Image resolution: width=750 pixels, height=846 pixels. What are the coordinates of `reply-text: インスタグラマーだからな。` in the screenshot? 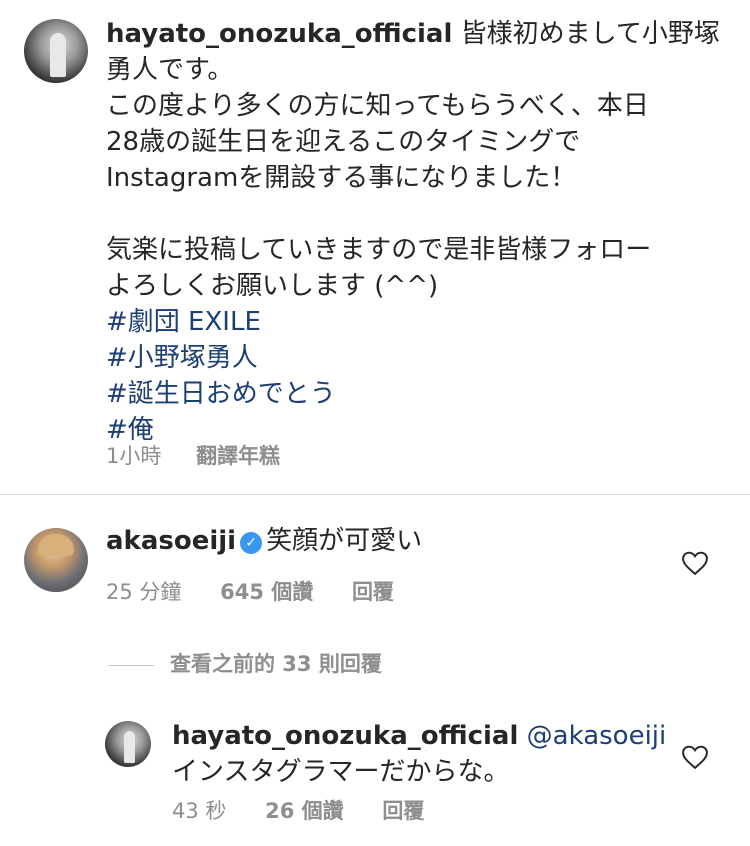 It's located at (341, 772).